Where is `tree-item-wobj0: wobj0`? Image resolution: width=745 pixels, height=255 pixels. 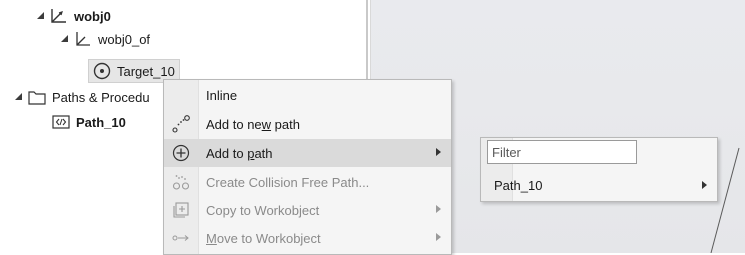 tree-item-wobj0: wobj0 is located at coordinates (73, 16).